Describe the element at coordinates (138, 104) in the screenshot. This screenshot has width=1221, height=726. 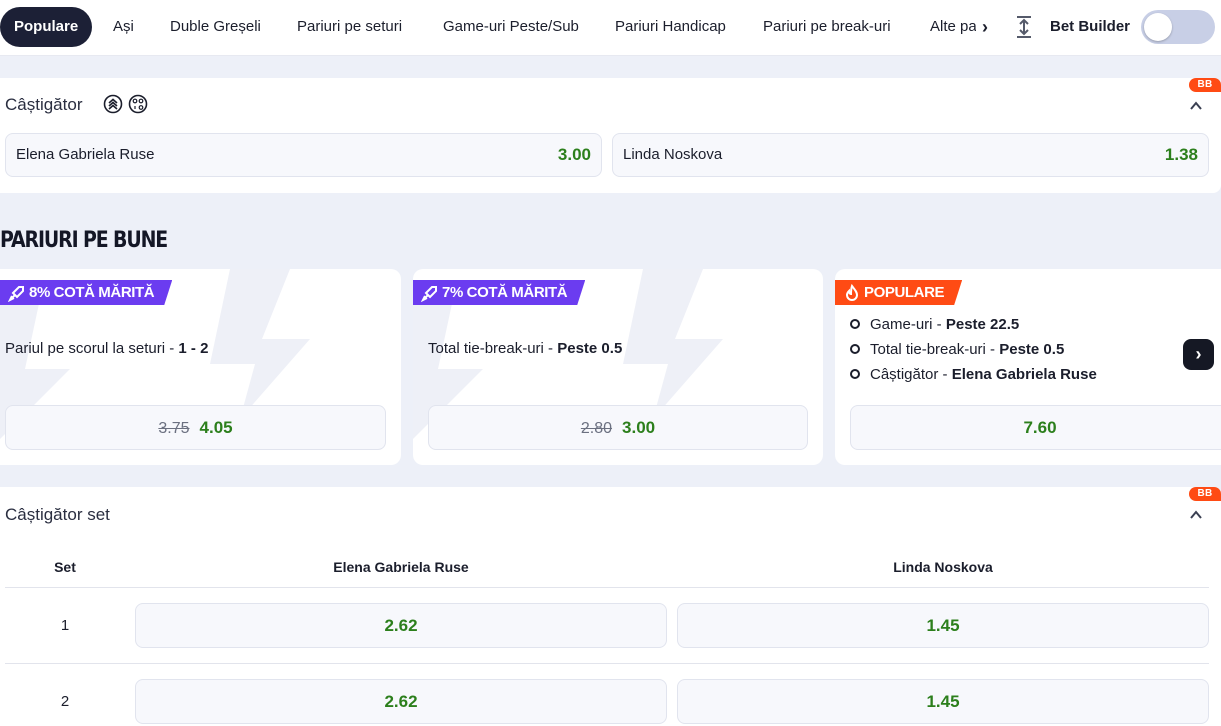
I see `score-info-icon` at that location.